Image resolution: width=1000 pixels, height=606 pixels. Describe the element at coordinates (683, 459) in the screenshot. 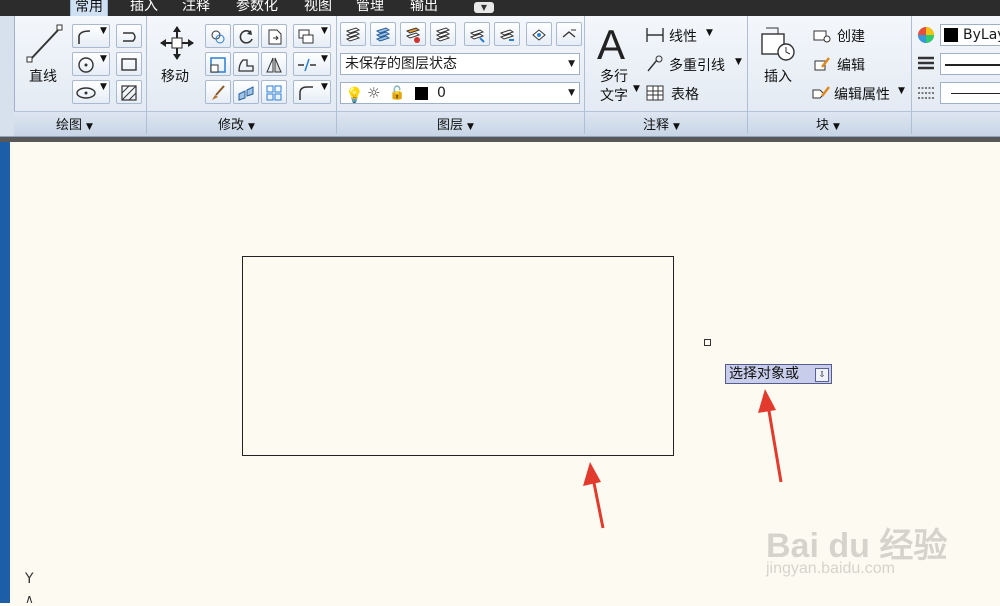

I see `annotation-arrows` at that location.